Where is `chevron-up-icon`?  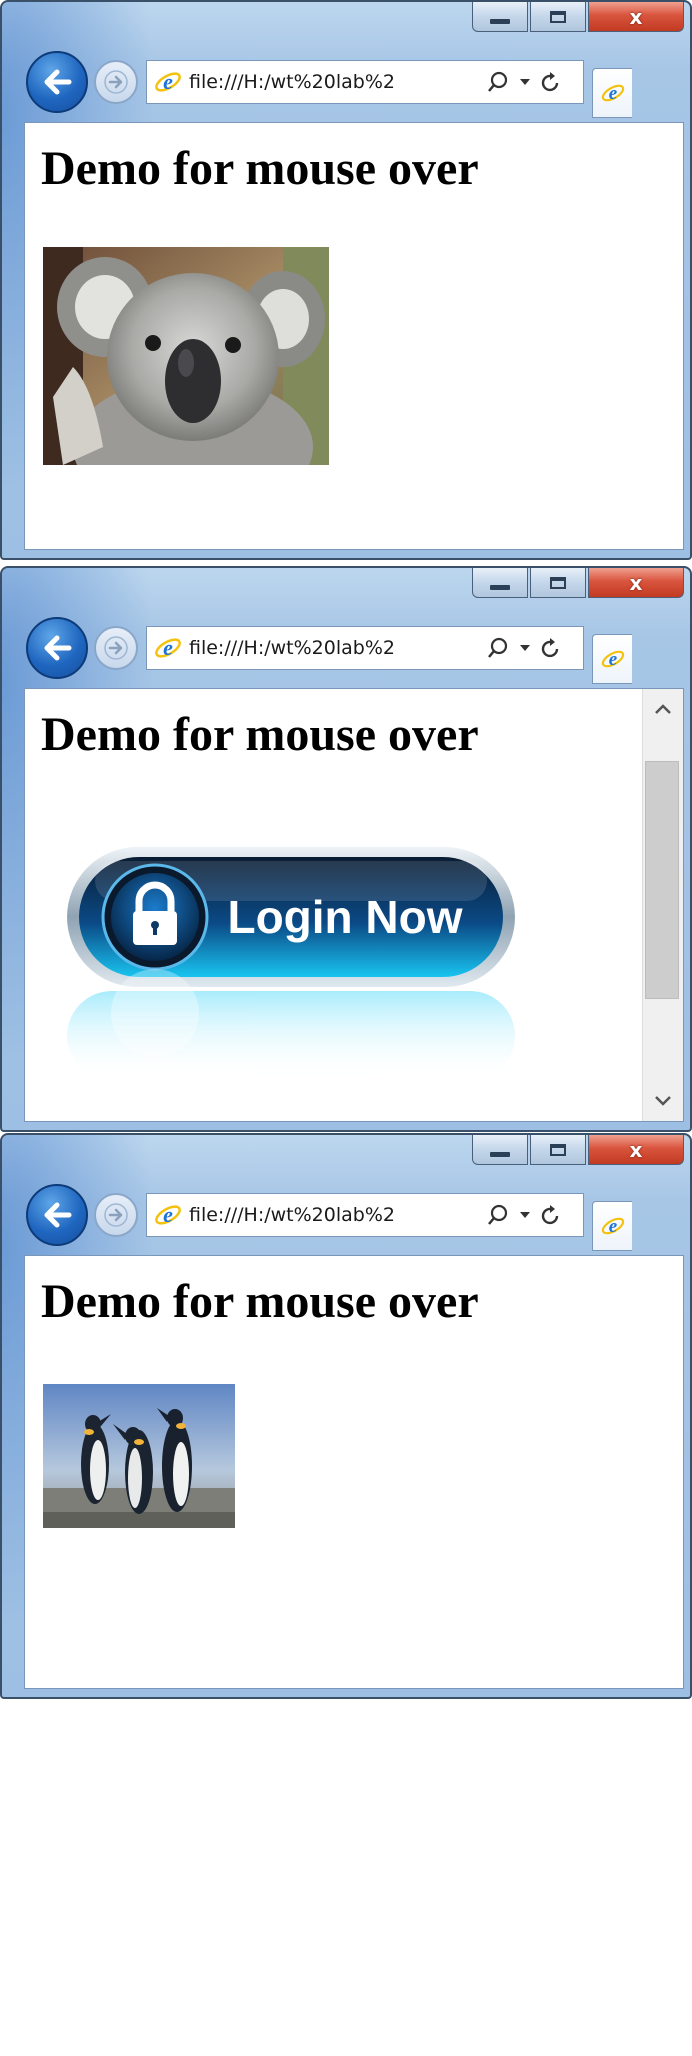
chevron-up-icon is located at coordinates (663, 709).